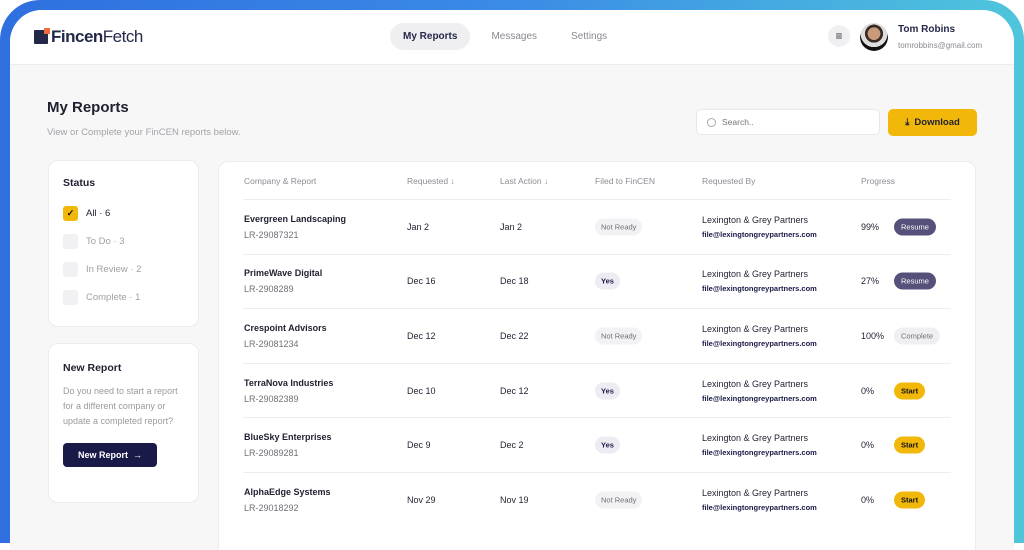 The image size is (1024, 550). What do you see at coordinates (285, 328) in the screenshot?
I see `company-name: Crespoint Advisors` at bounding box center [285, 328].